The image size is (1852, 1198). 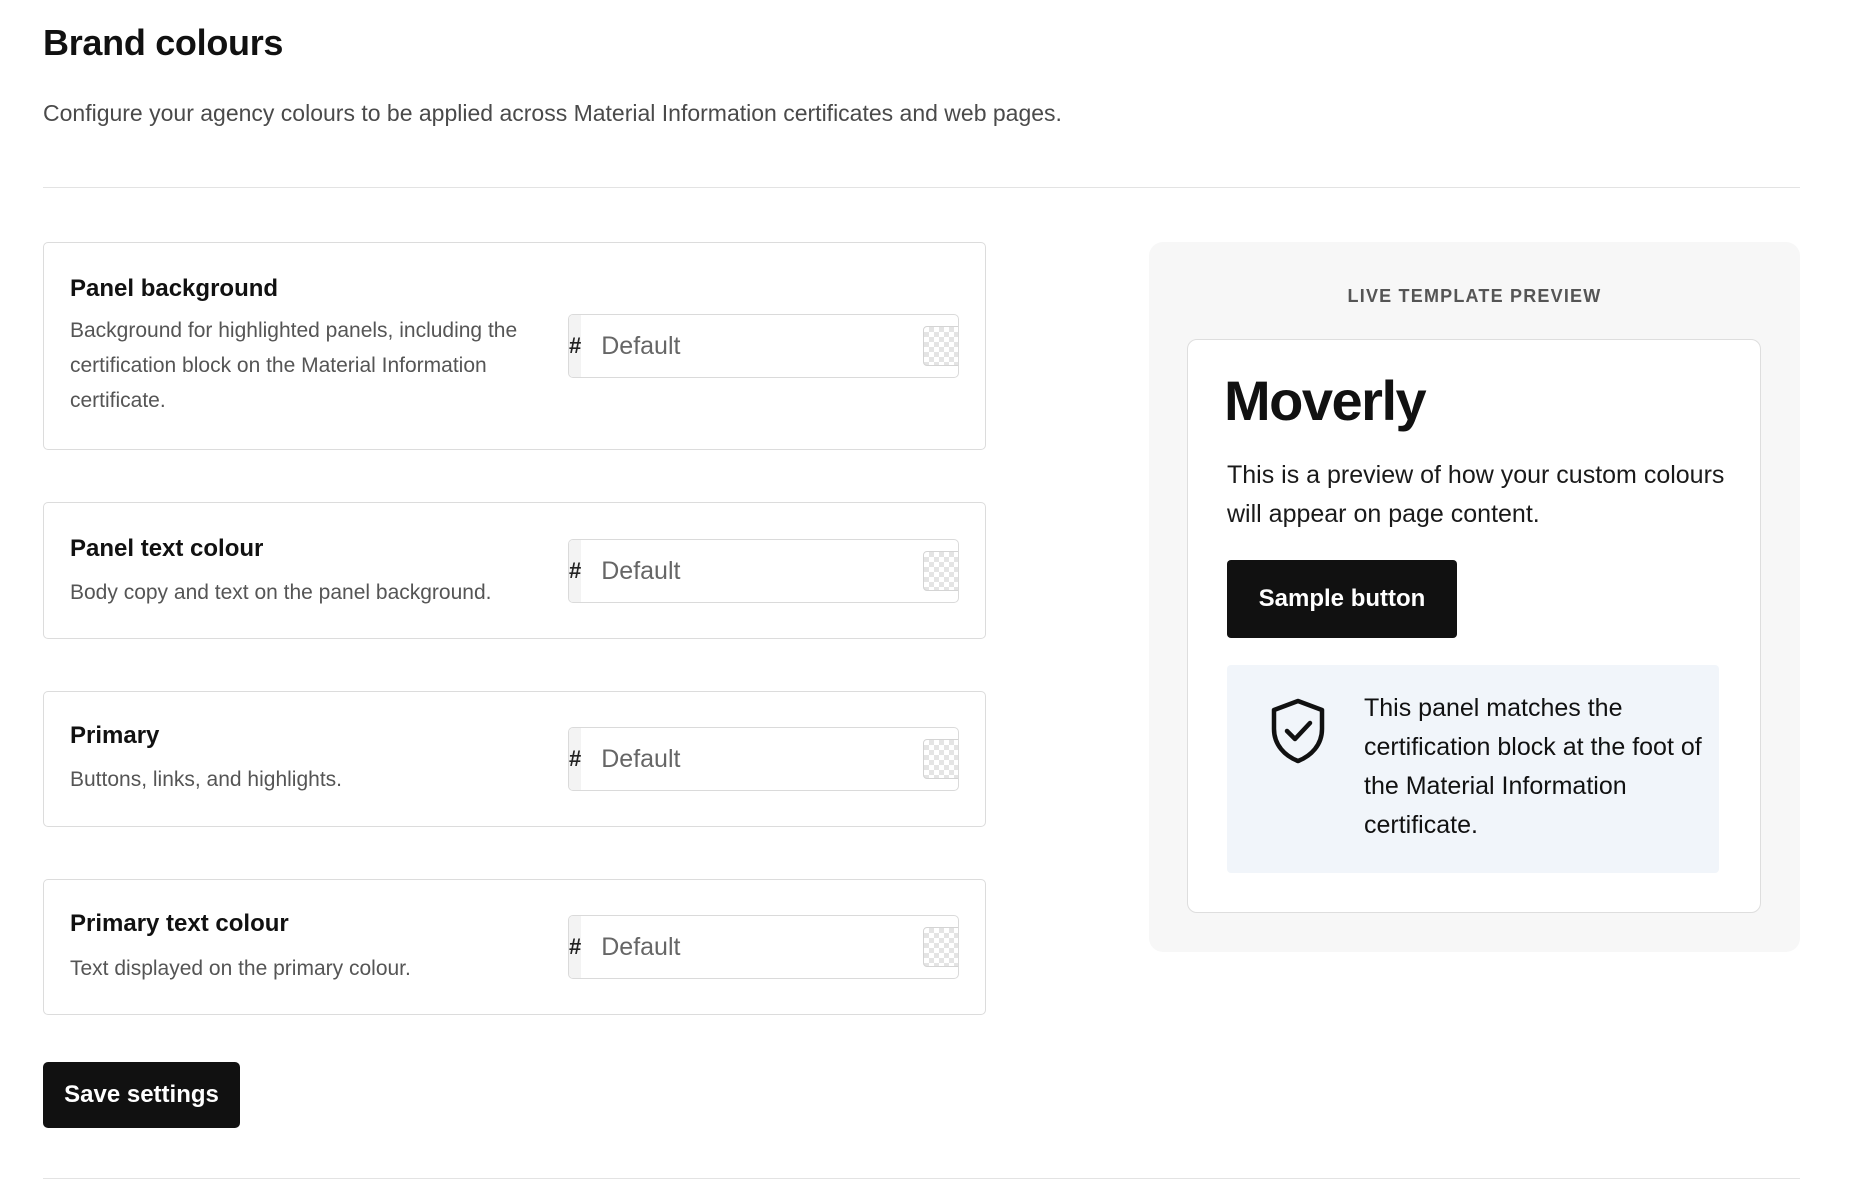 I want to click on setting-description: Buttons, links, and highlights., so click(x=206, y=779).